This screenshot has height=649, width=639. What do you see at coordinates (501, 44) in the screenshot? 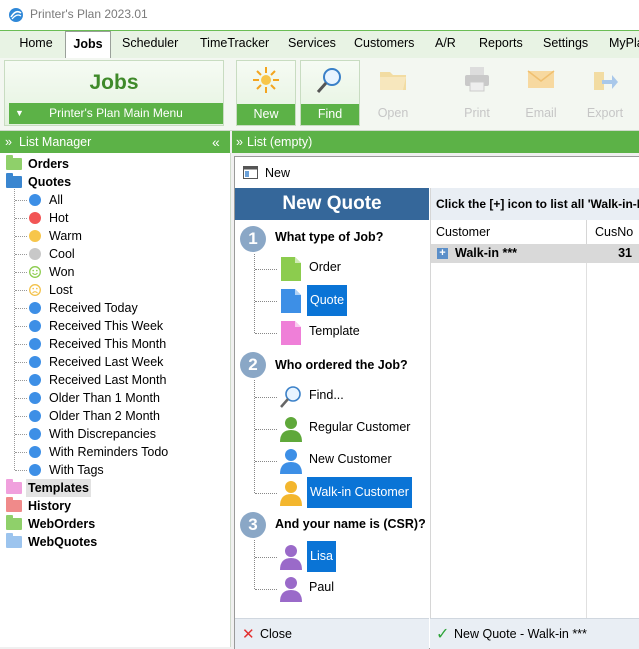
I see `tab-reports: Reports` at bounding box center [501, 44].